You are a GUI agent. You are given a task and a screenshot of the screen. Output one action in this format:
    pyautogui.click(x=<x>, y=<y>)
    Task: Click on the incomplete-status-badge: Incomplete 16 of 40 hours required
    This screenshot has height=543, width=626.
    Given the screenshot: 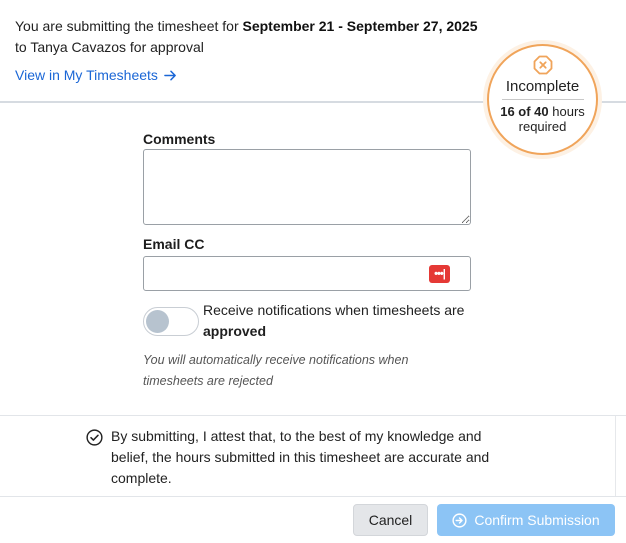 What is the action you would take?
    pyautogui.click(x=542, y=99)
    